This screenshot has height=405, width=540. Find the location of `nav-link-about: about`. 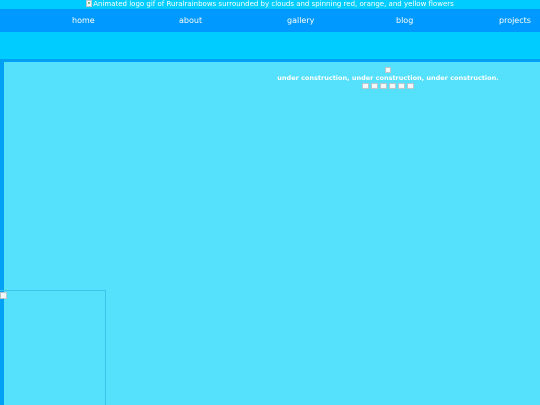

nav-link-about: about is located at coordinates (190, 20).